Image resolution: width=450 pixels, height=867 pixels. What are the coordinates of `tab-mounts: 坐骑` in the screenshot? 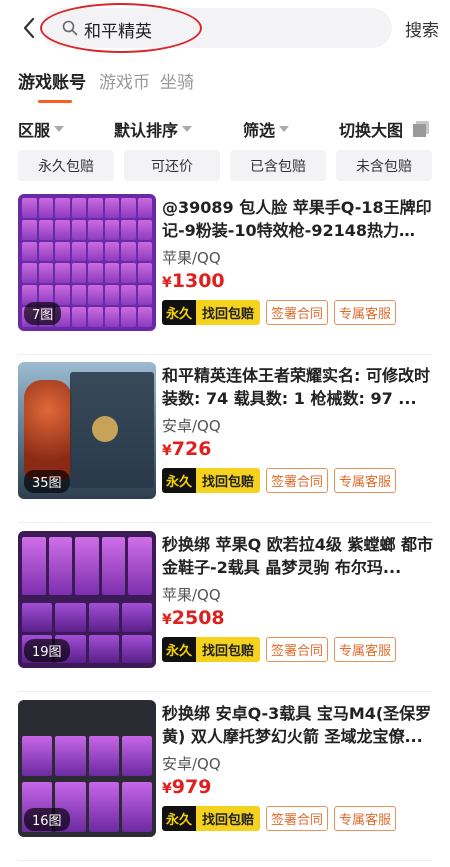 It's located at (177, 80).